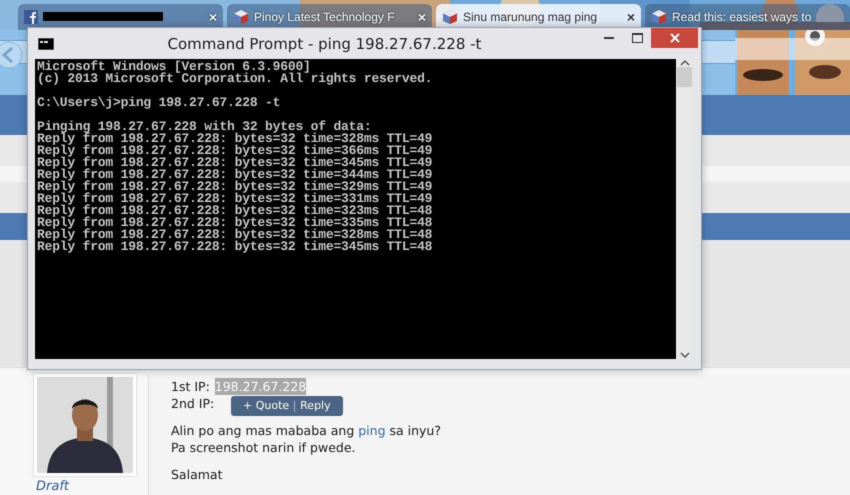 This screenshot has height=495, width=850. I want to click on console-line: Reply from 198.27.67.228: bytes=32 time=335ms TTL=48, so click(235, 223).